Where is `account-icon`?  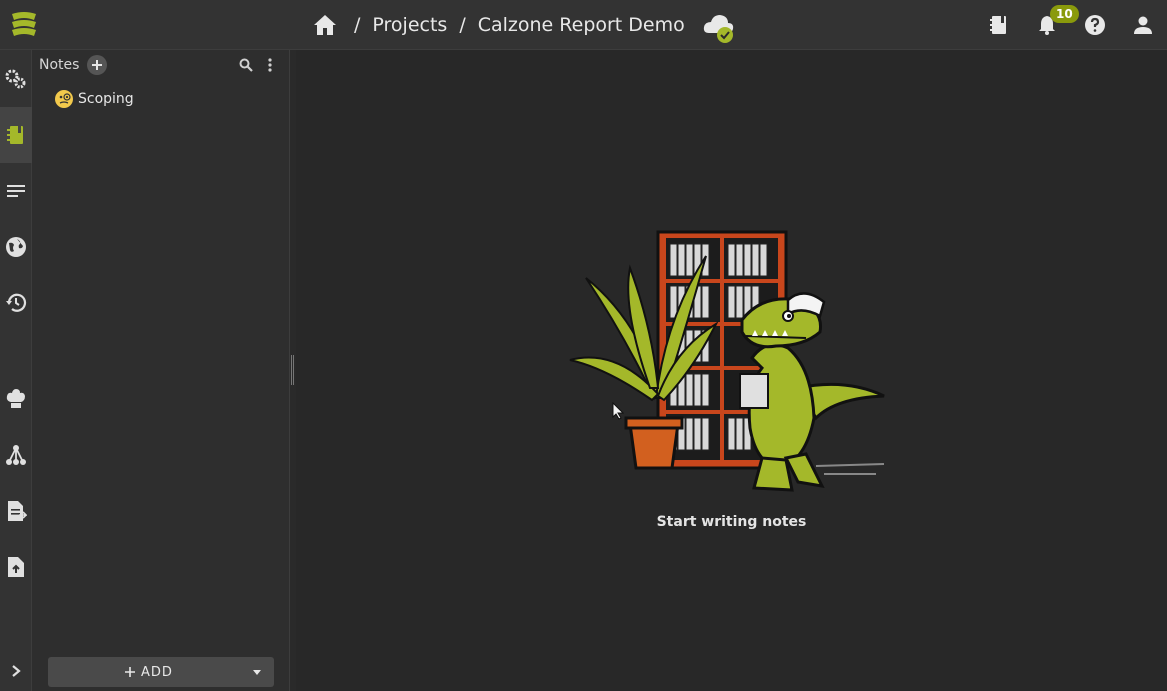 account-icon is located at coordinates (1143, 25).